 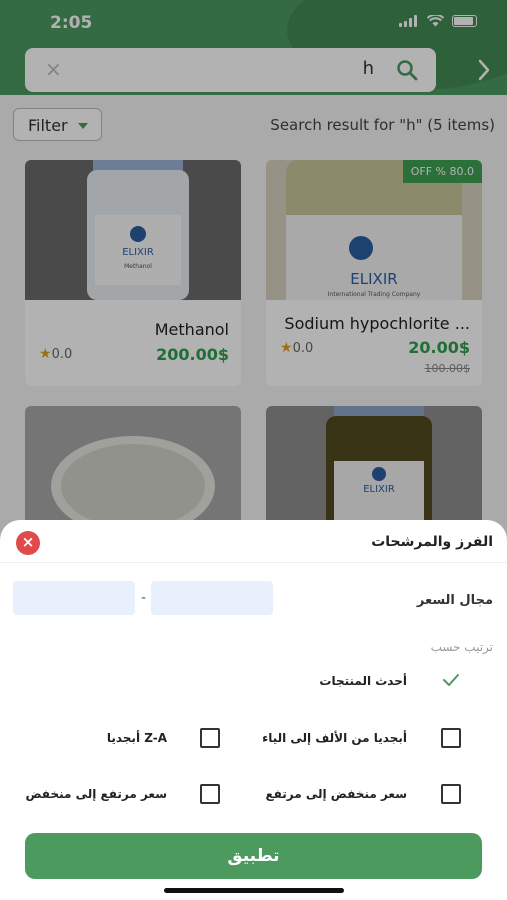 I want to click on price-max-input, so click(x=74, y=598).